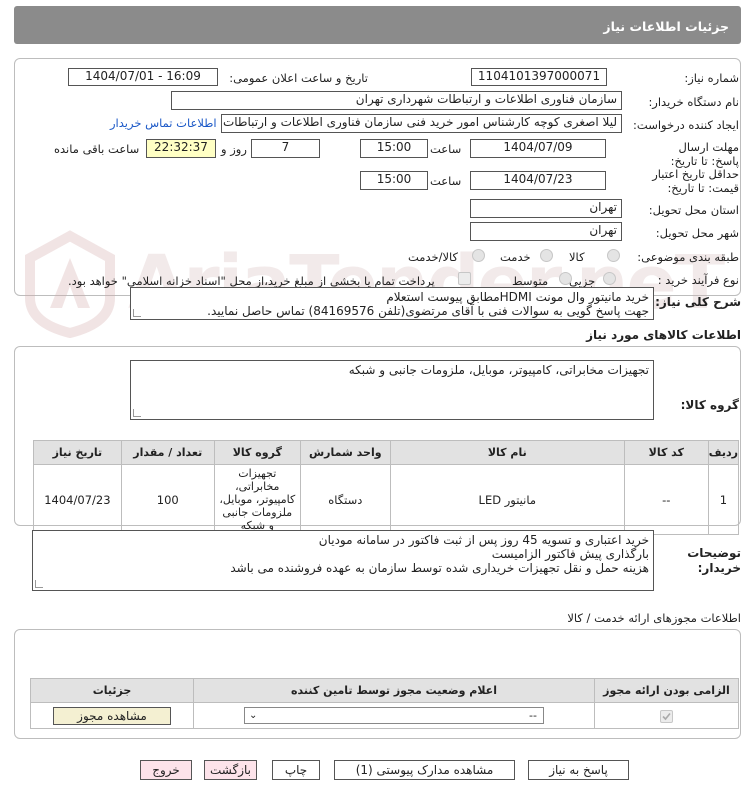  I want to click on category-goods-label: کالا, so click(577, 257).